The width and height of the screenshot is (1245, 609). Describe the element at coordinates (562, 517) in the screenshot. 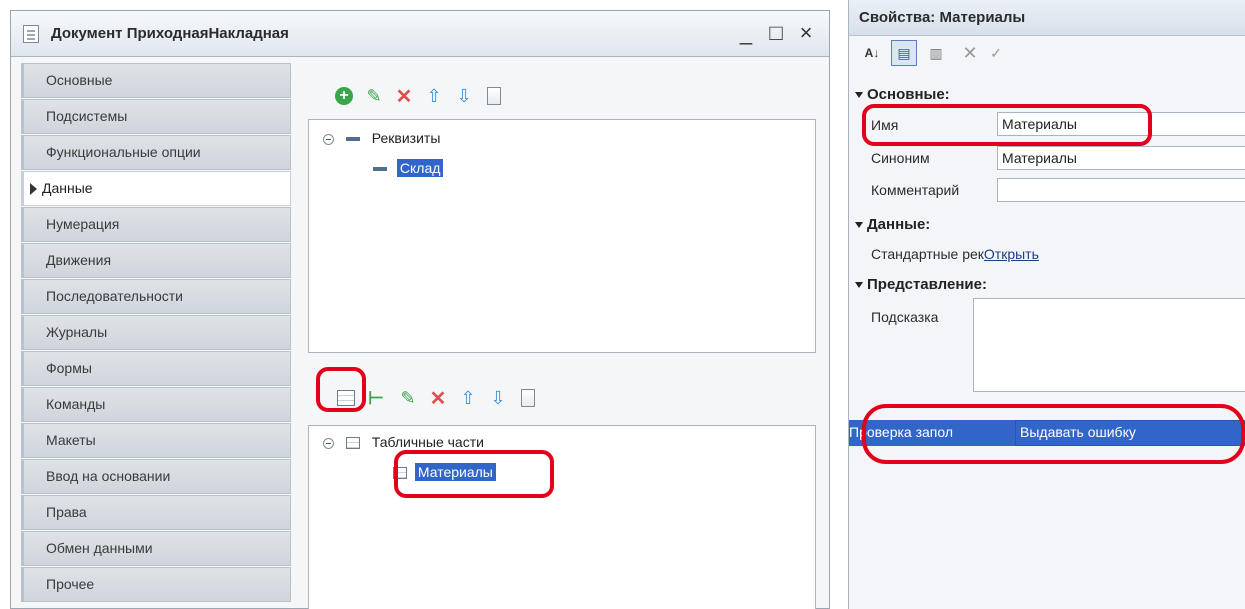

I see `tabular-parts-panel: Табличные части Материалы` at that location.